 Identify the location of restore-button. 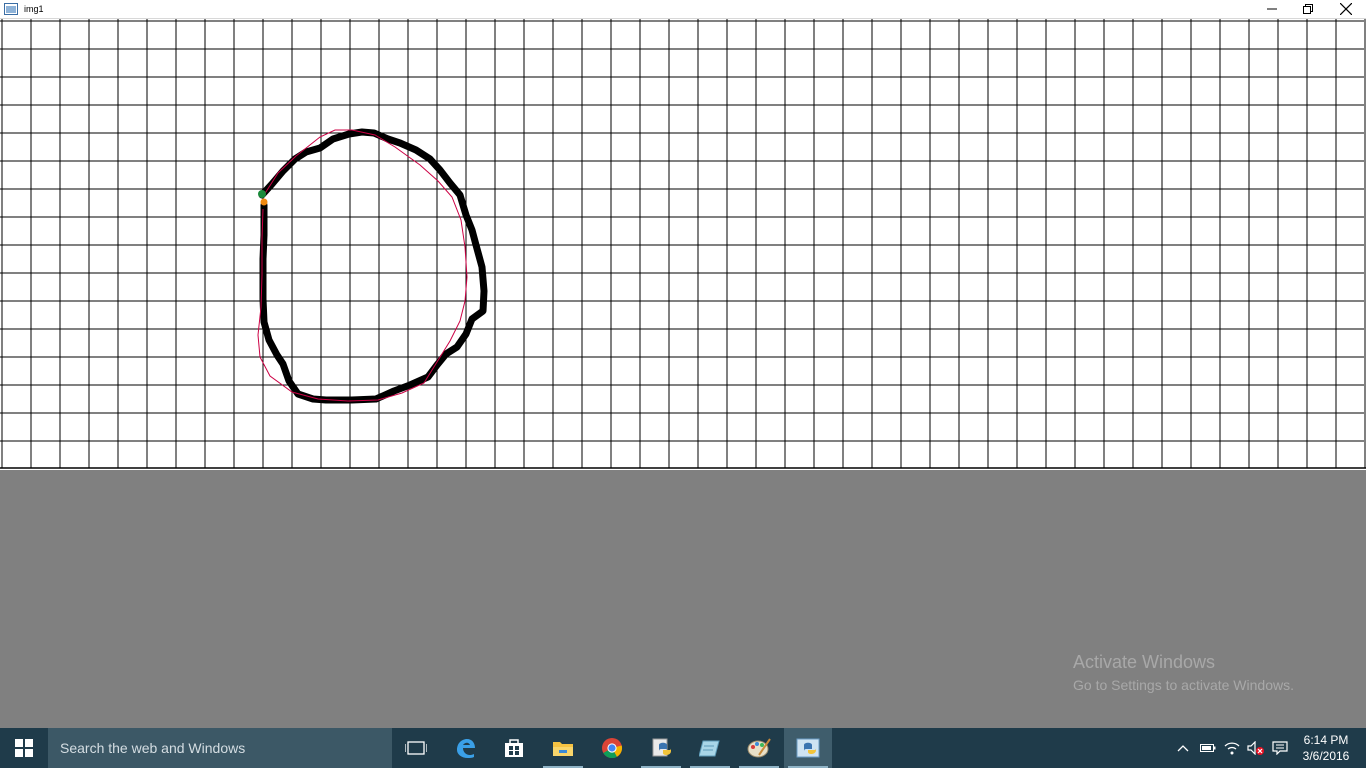
(1308, 9).